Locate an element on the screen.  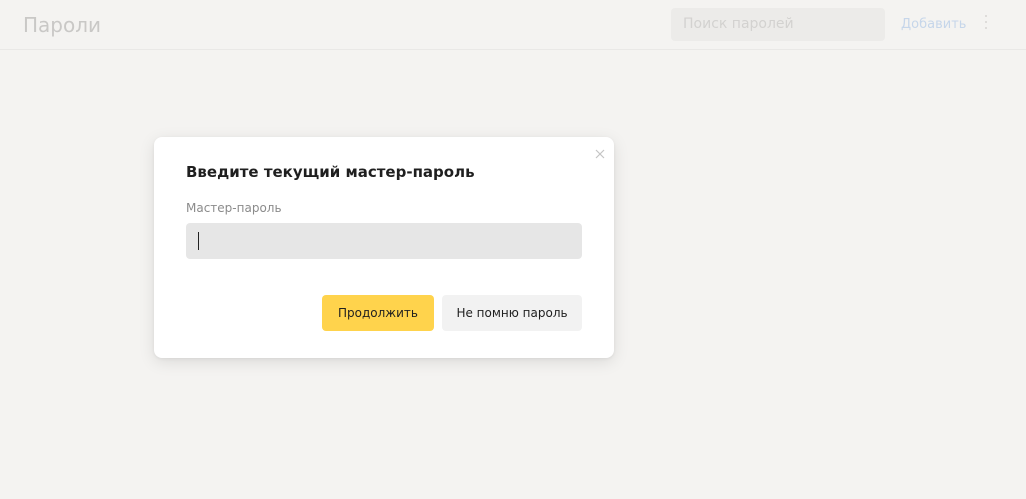
search-input: Поиск паролей is located at coordinates (778, 24).